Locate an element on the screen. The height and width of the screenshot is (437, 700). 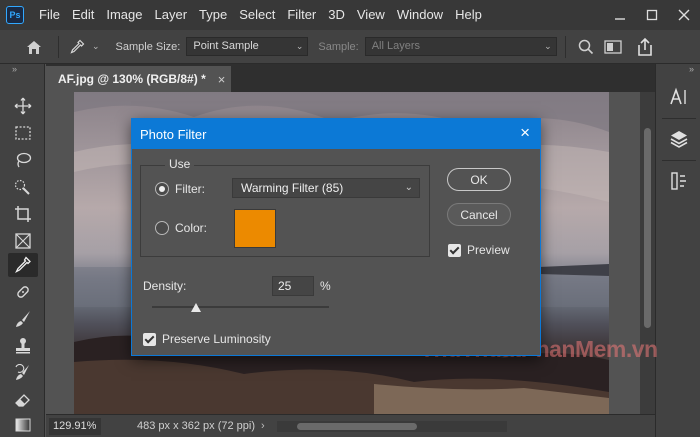
sample-size-select: Point Sample ⌄ is located at coordinates (247, 46).